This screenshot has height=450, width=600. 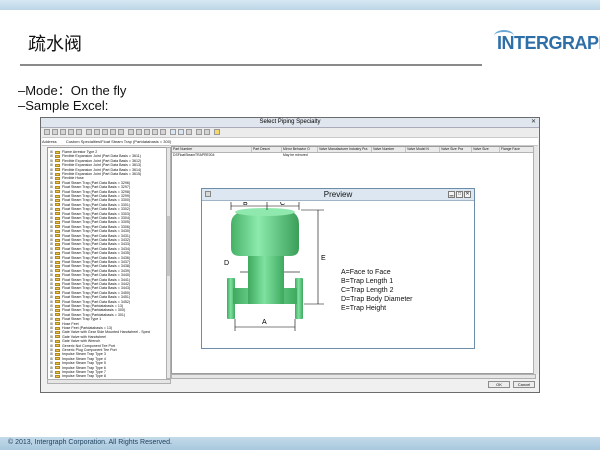 What do you see at coordinates (353, 376) in the screenshot?
I see `grid-horizontal-scrollbar` at bounding box center [353, 376].